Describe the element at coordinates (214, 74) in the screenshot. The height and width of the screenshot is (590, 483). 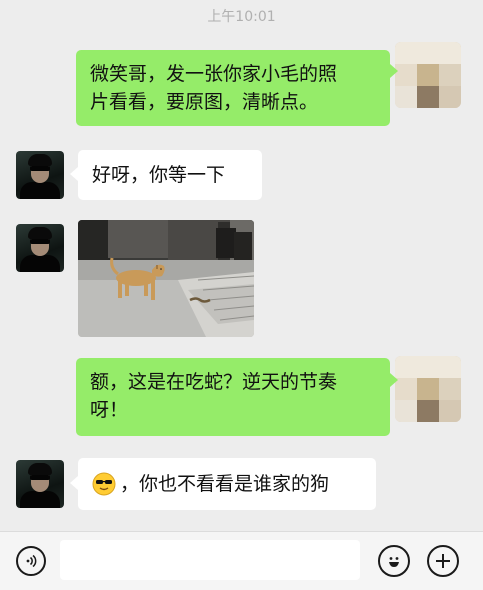
I see `message-text-line: 微笑哥，发一张你家小毛的照` at that location.